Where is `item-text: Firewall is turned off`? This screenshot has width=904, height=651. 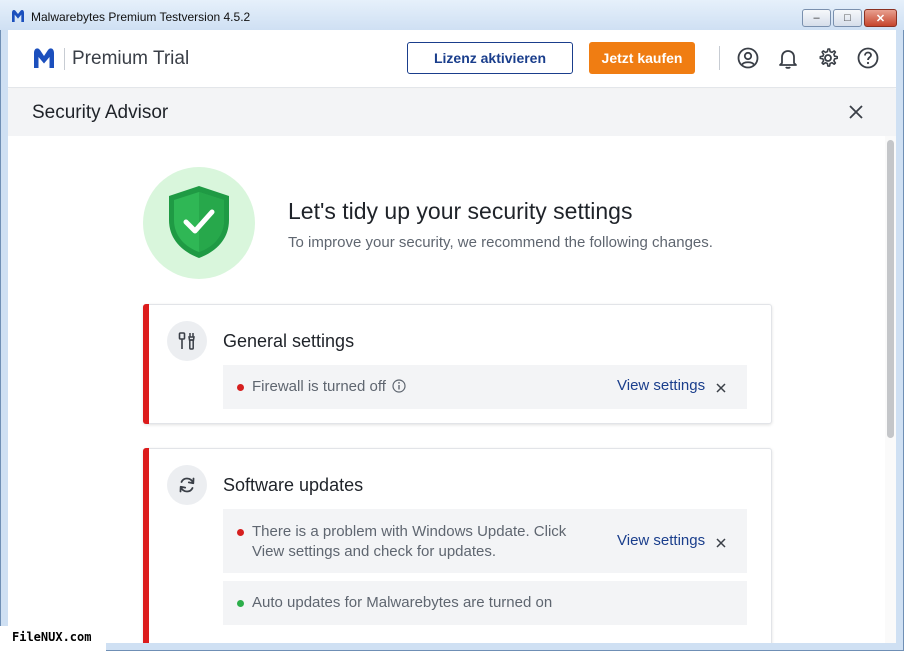 item-text: Firewall is turned off is located at coordinates (319, 386).